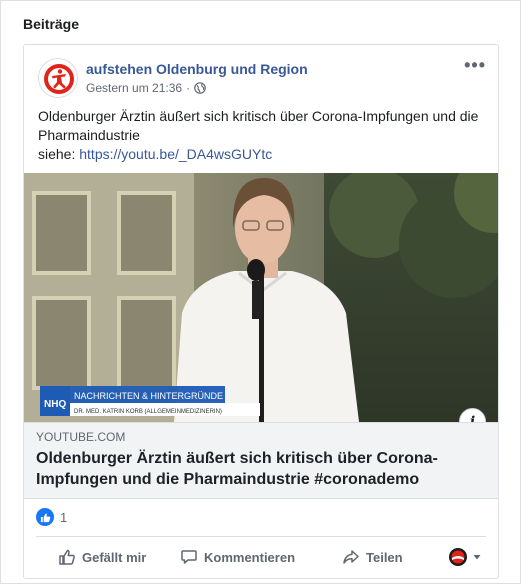 This screenshot has width=521, height=584. Describe the element at coordinates (67, 557) in the screenshot. I see `thumbs-up-icon` at that location.